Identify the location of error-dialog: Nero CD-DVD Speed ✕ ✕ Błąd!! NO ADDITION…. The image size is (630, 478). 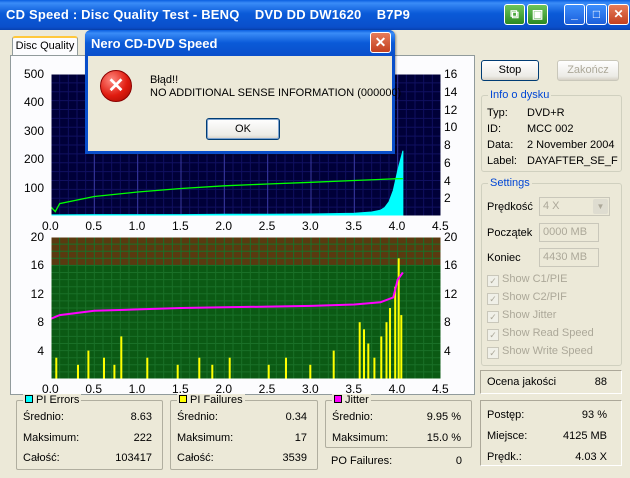
(243, 92).